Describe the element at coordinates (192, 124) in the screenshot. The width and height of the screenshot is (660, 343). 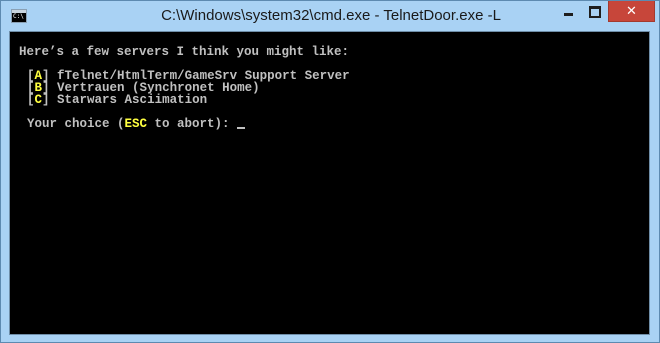
I see `prompt-text-after: to abort):` at that location.